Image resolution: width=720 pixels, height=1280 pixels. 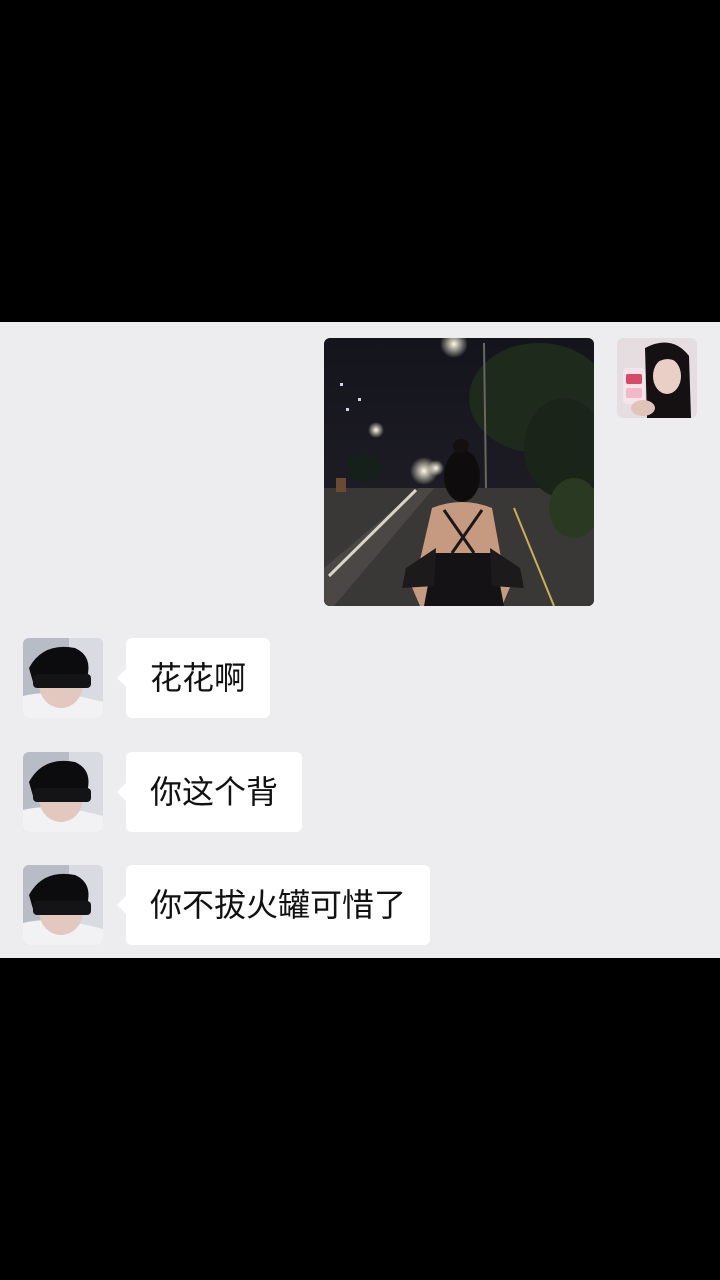 I want to click on message-bubble: 你不拔火罐可惜了, so click(x=273, y=905).